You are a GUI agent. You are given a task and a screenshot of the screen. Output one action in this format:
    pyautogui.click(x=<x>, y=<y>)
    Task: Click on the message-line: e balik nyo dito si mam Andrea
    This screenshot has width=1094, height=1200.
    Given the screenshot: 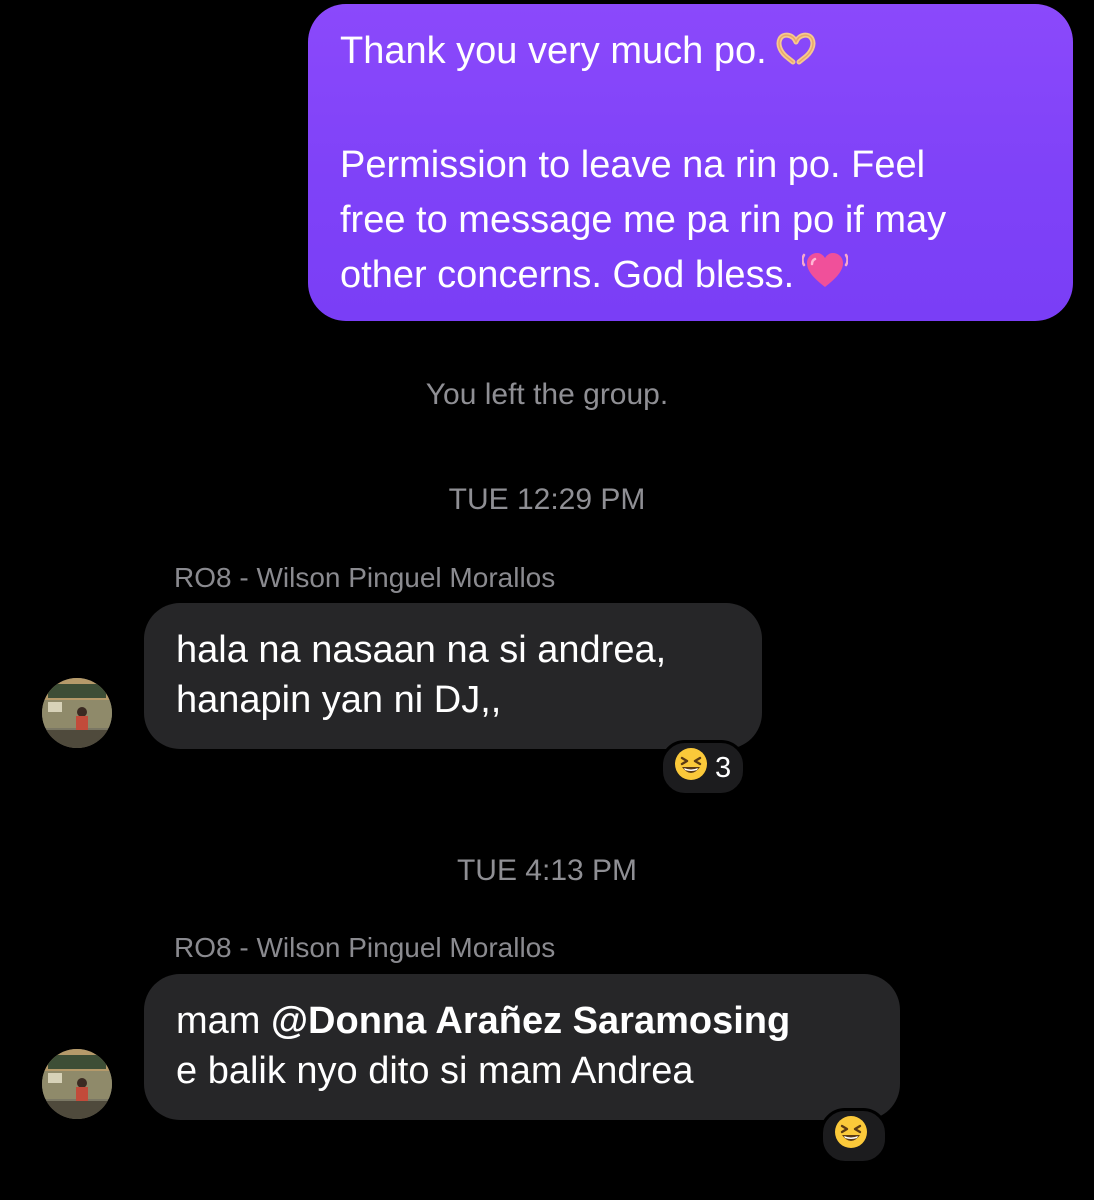 What is the action you would take?
    pyautogui.click(x=435, y=1071)
    